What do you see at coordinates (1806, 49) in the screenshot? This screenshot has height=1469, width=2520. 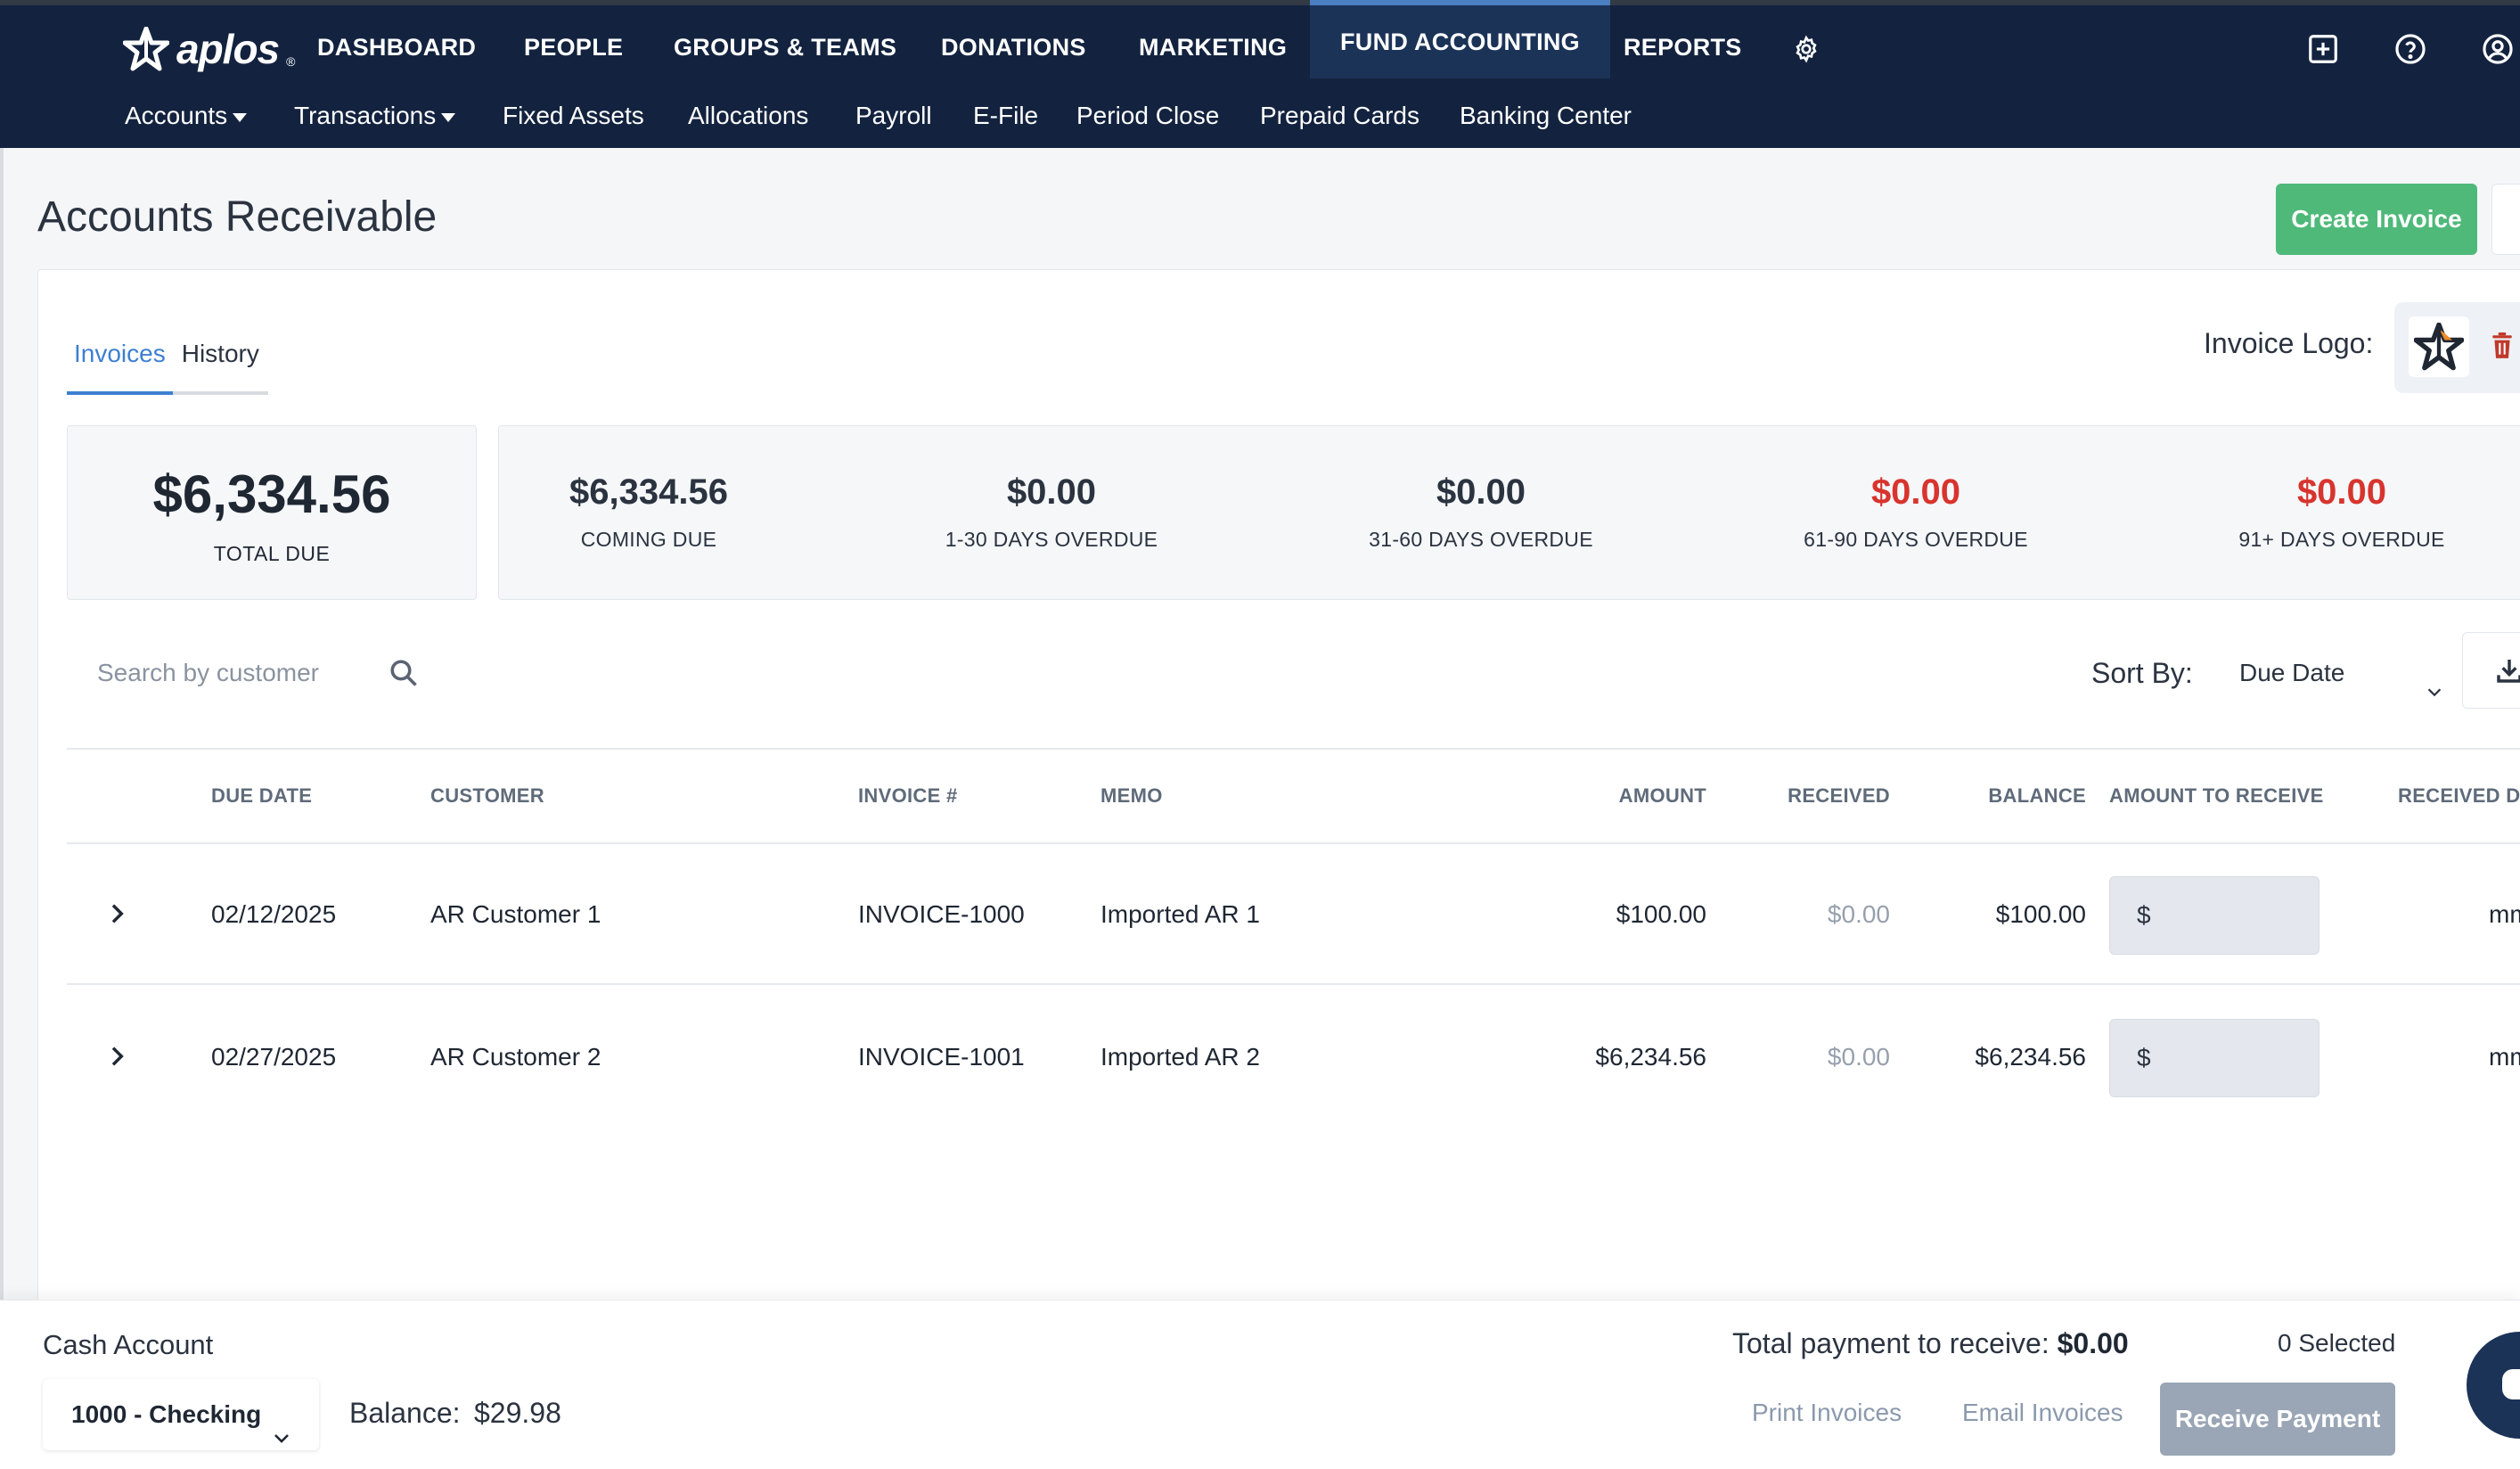 I see `settings-gear-icon` at bounding box center [1806, 49].